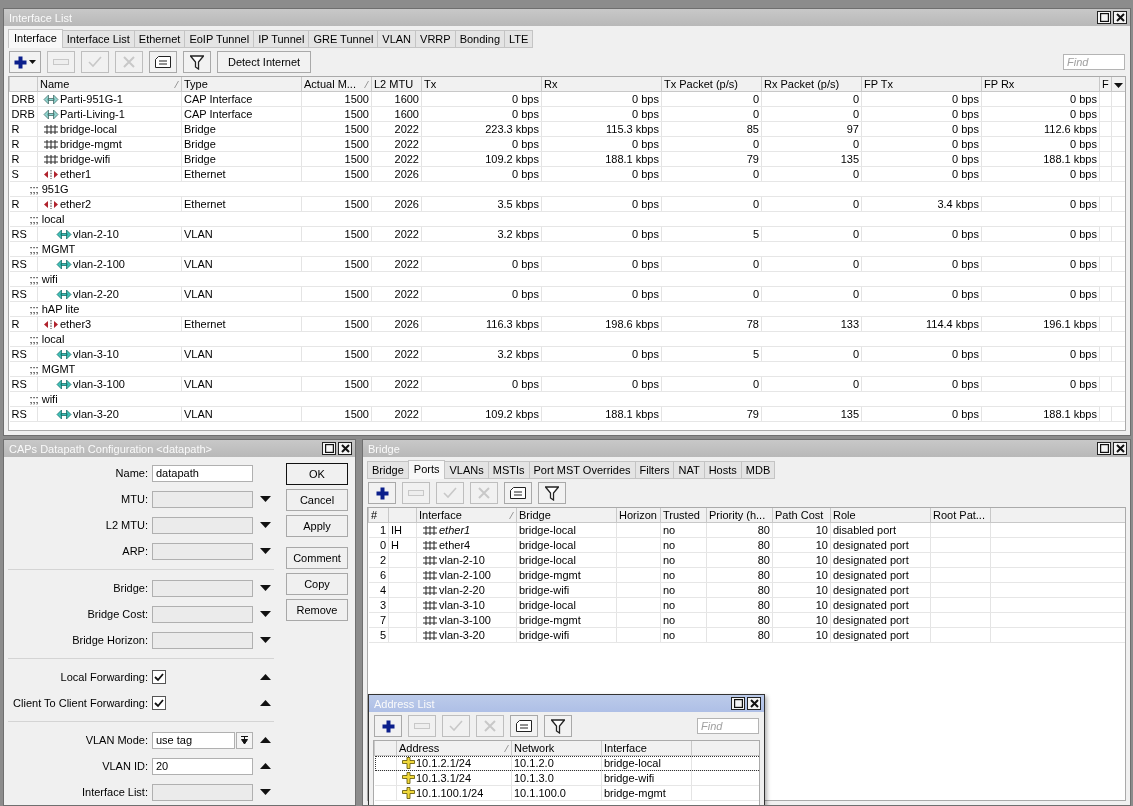 The image size is (1133, 806). What do you see at coordinates (426, 469) in the screenshot?
I see `tab: Ports` at bounding box center [426, 469].